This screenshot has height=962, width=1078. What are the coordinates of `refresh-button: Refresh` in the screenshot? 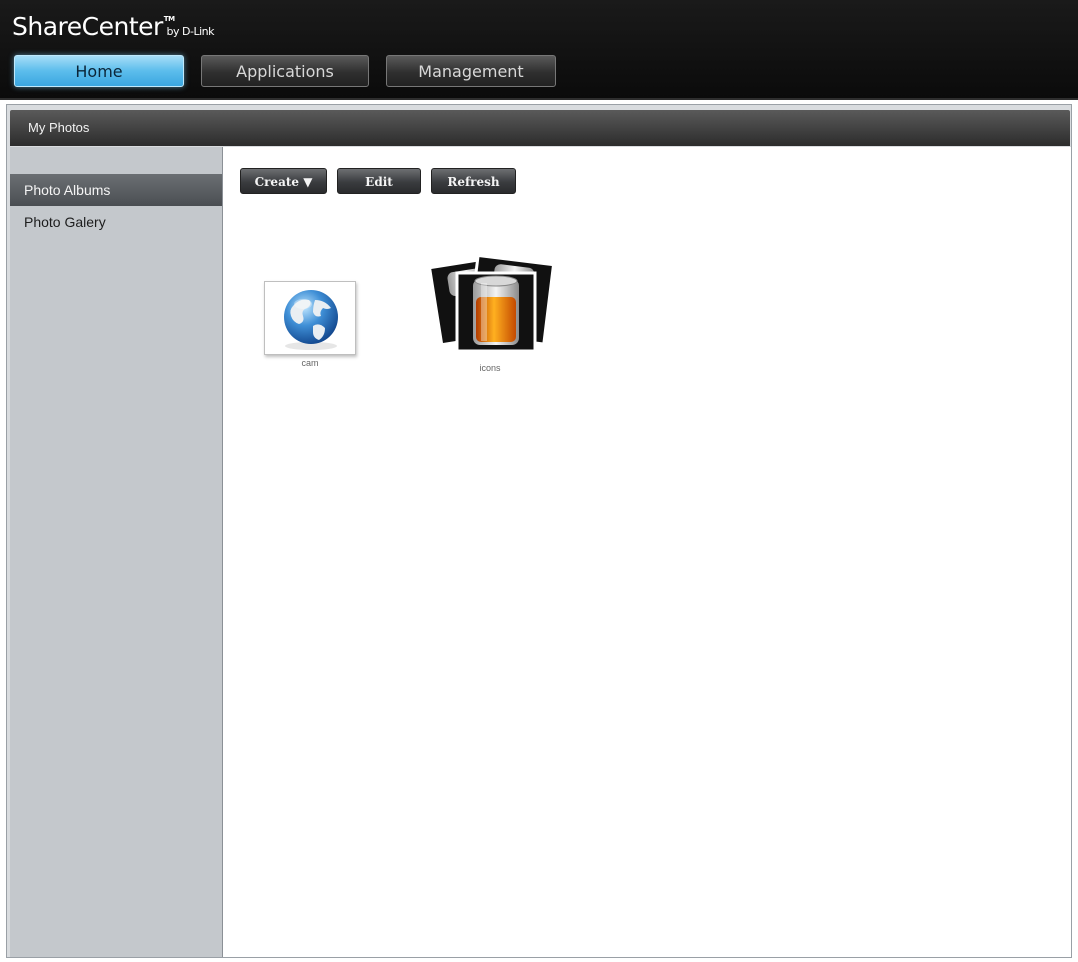 It's located at (473, 181).